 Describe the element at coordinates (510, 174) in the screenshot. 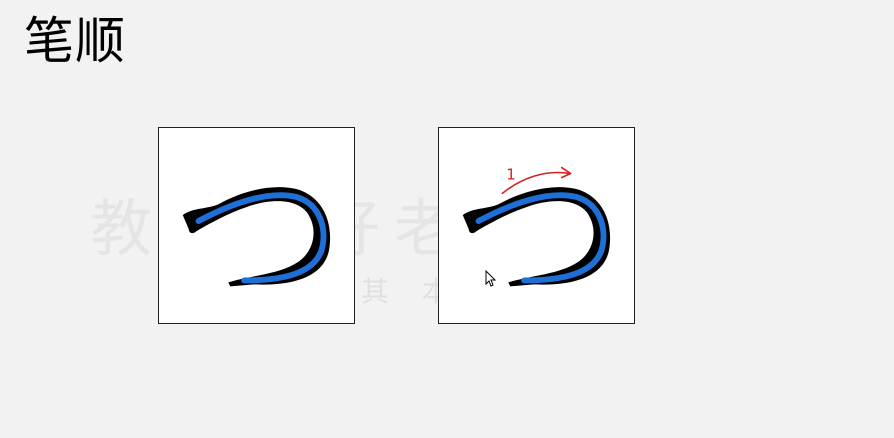

I see `stroke-number: 1` at that location.